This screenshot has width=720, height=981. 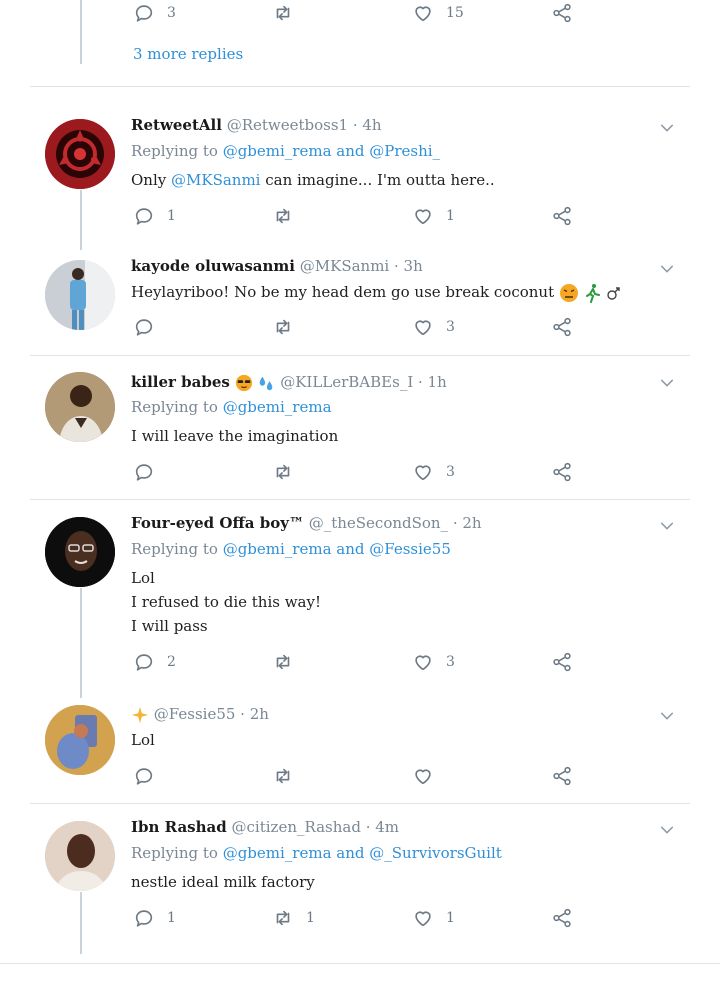 I want to click on retweet-action: 1, so click(x=293, y=918).